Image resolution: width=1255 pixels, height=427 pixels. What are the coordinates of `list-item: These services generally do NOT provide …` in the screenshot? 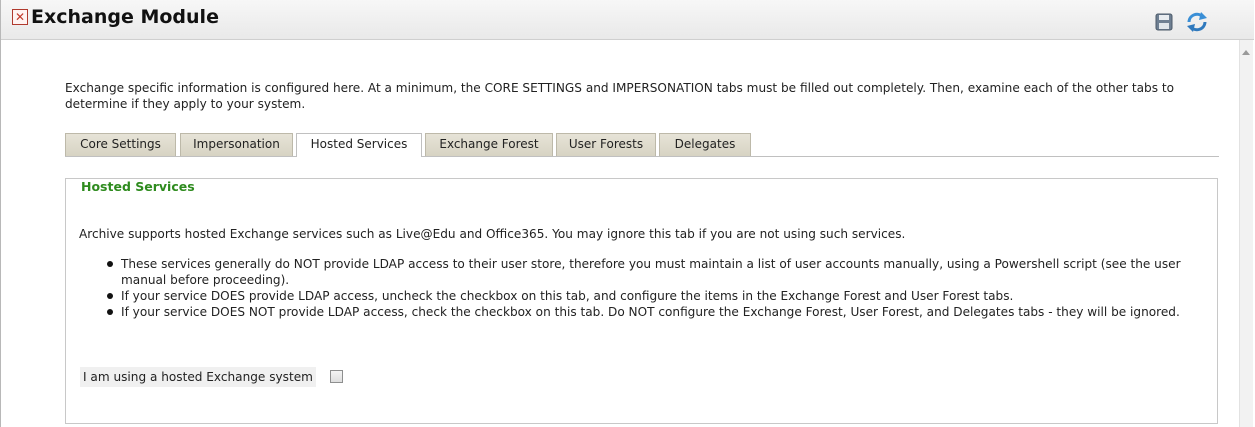 It's located at (639, 272).